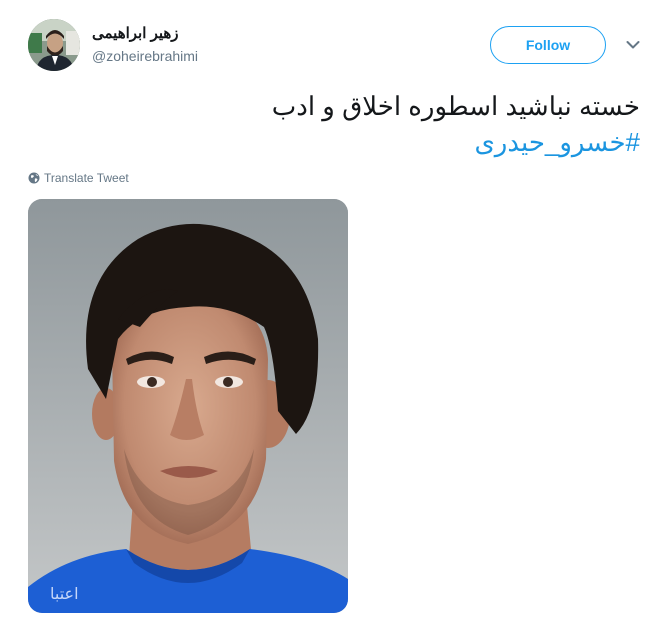 This screenshot has width=667, height=626. I want to click on avatar-photo, so click(54, 45).